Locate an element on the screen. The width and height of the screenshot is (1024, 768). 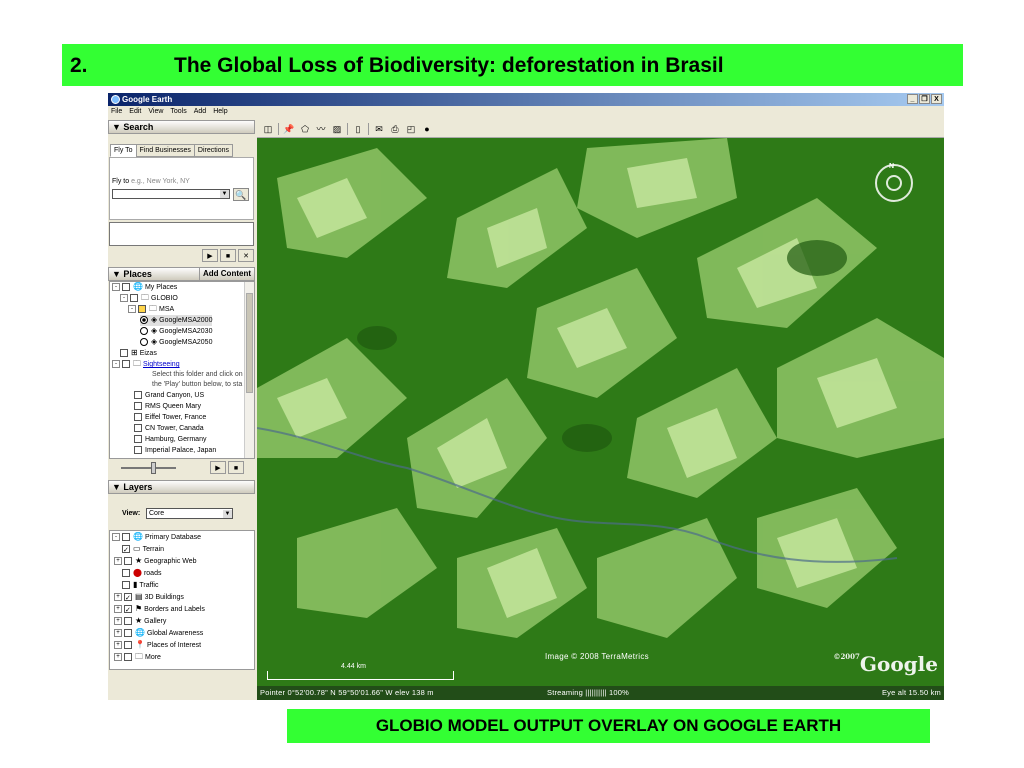
menu-view: View is located at coordinates (155, 111).